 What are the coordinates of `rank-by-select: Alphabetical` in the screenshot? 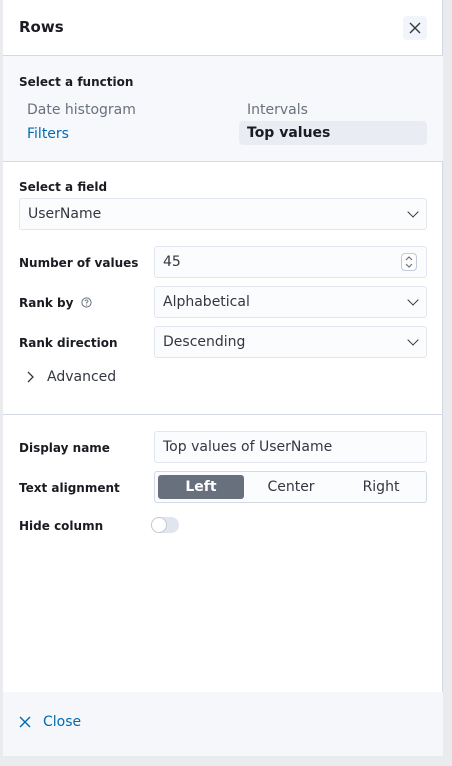 It's located at (290, 302).